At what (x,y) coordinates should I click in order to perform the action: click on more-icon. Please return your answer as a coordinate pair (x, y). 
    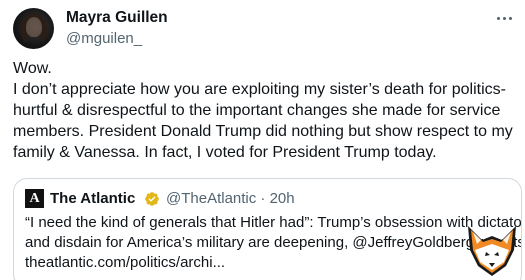
    Looking at the image, I should click on (504, 18).